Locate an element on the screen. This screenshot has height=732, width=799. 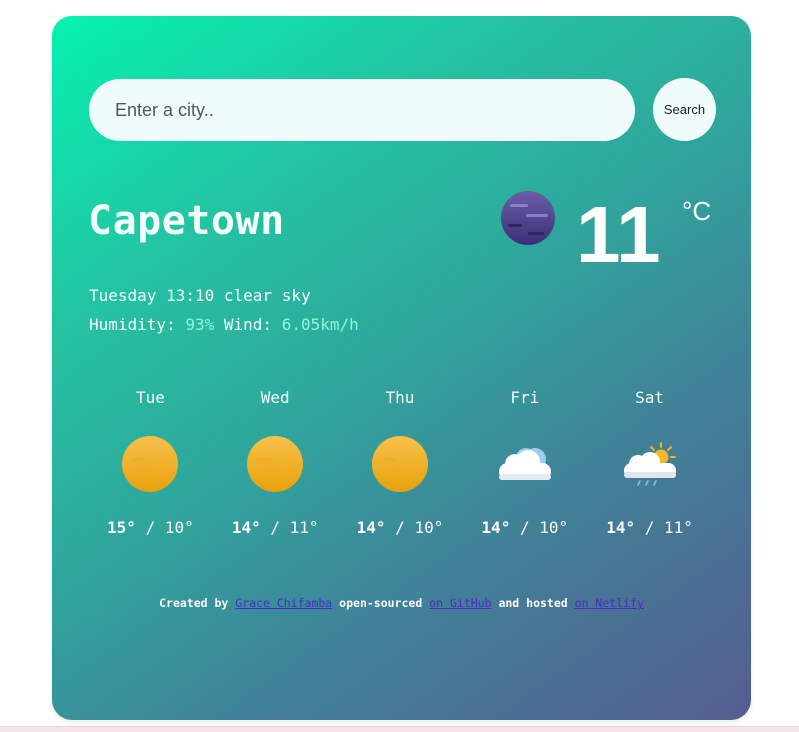
forecast-day-name: Sat is located at coordinates (650, 397).